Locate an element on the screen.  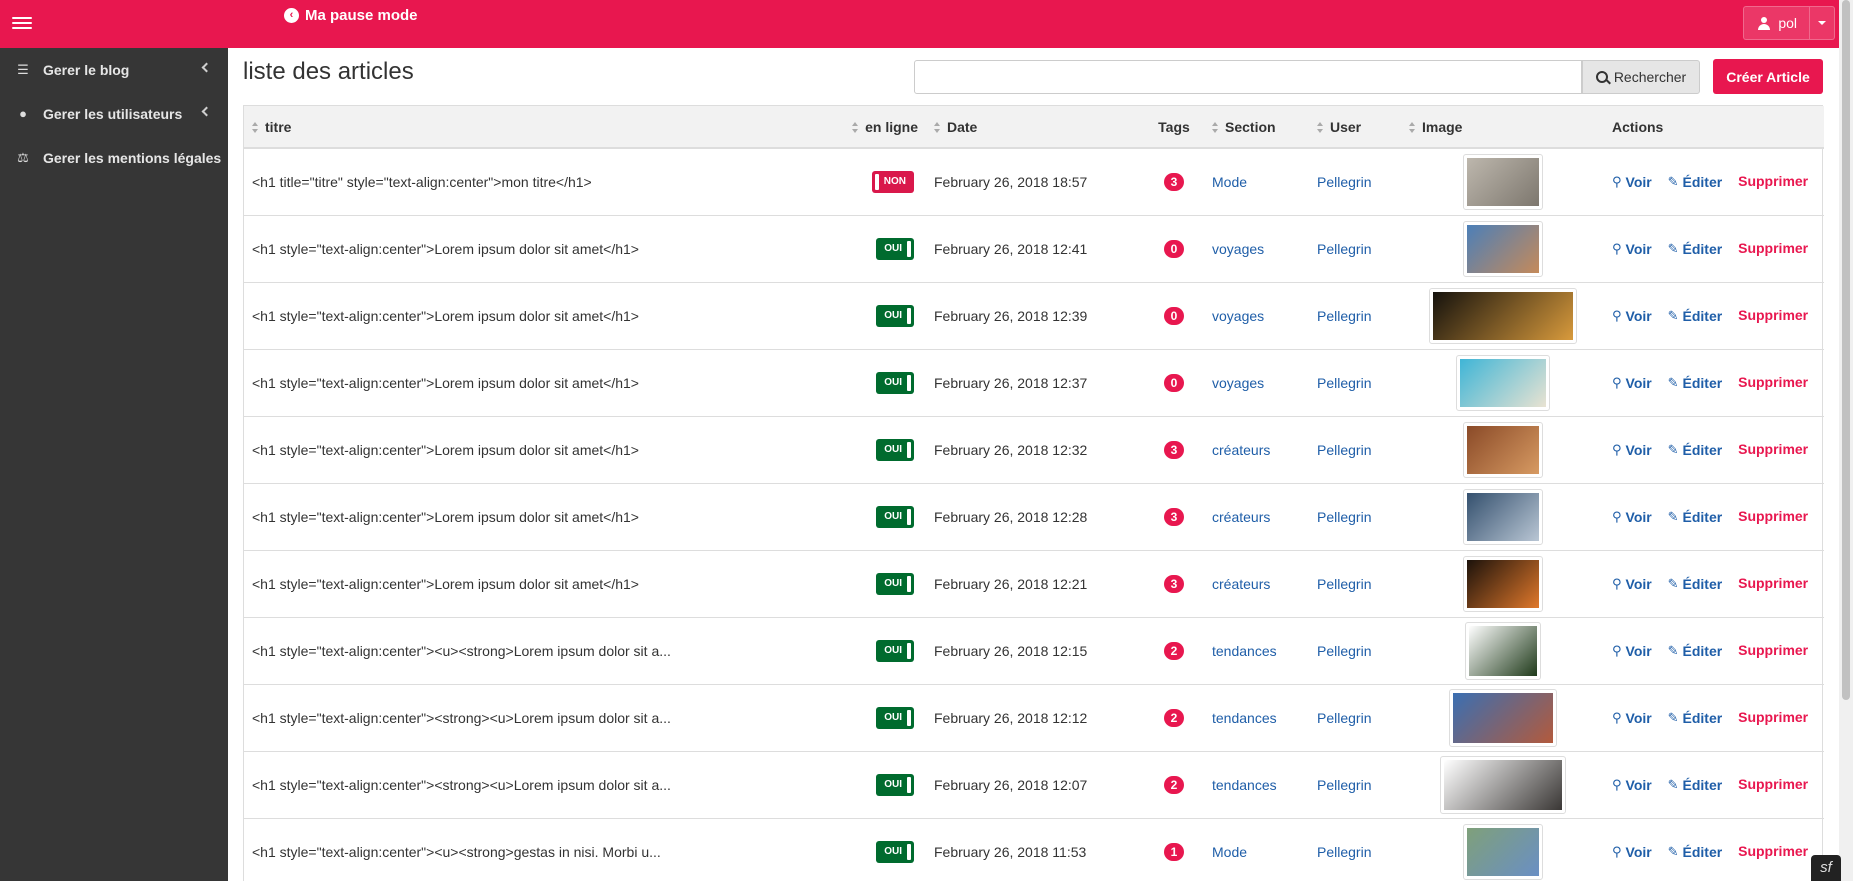
search-input is located at coordinates (1248, 77).